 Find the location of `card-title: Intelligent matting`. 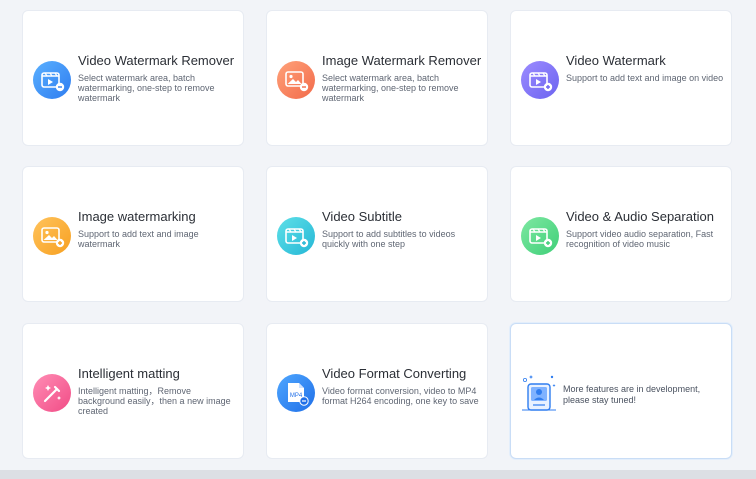

card-title: Intelligent matting is located at coordinates (129, 373).